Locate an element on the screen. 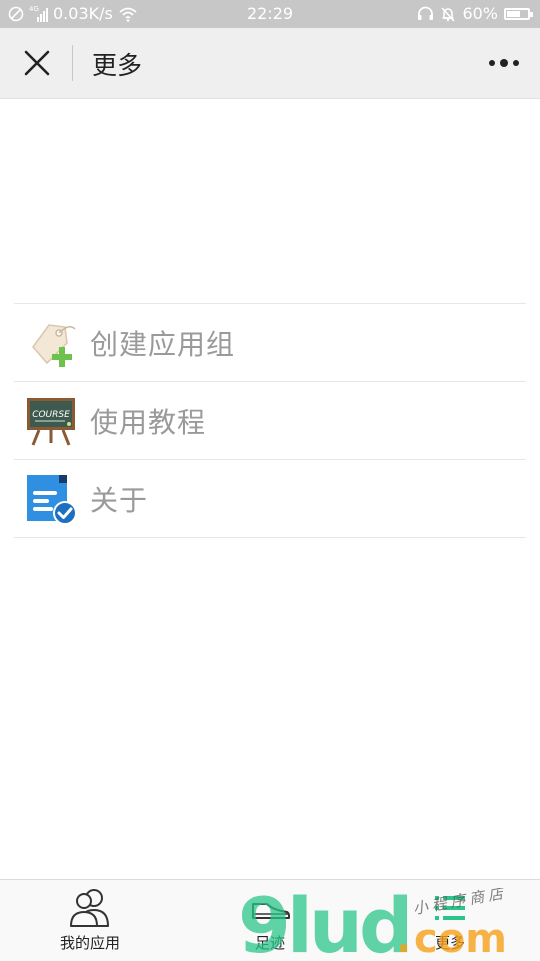  tab-bar: 我的应用 足迹 更多 is located at coordinates (270, 920).